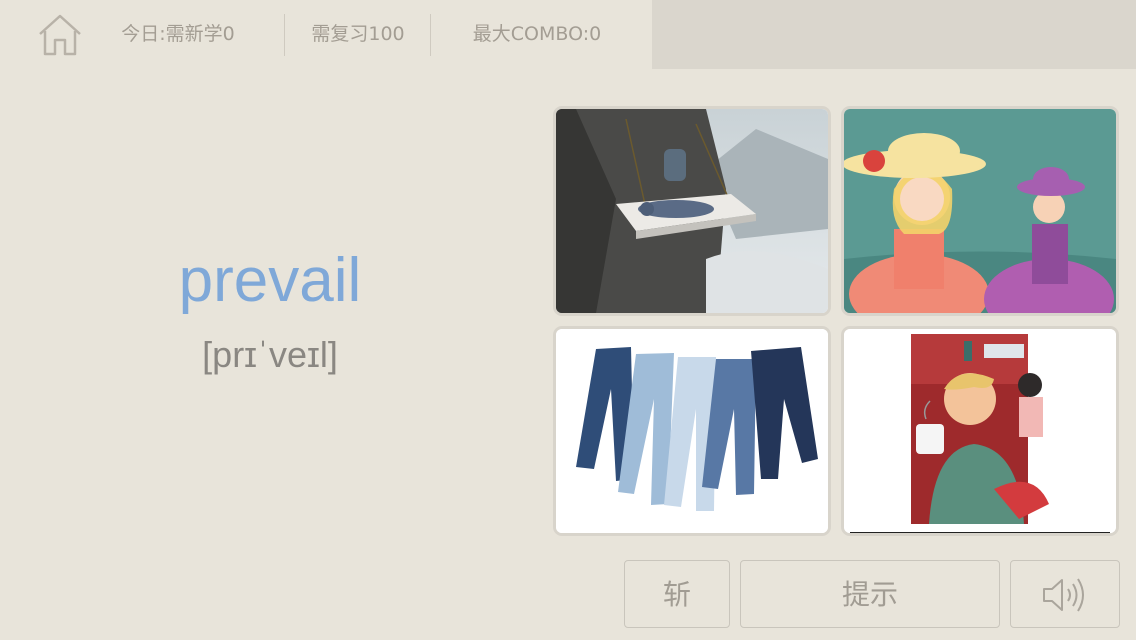 This screenshot has height=640, width=1136. What do you see at coordinates (894, 34) in the screenshot?
I see `top-right-strip` at bounding box center [894, 34].